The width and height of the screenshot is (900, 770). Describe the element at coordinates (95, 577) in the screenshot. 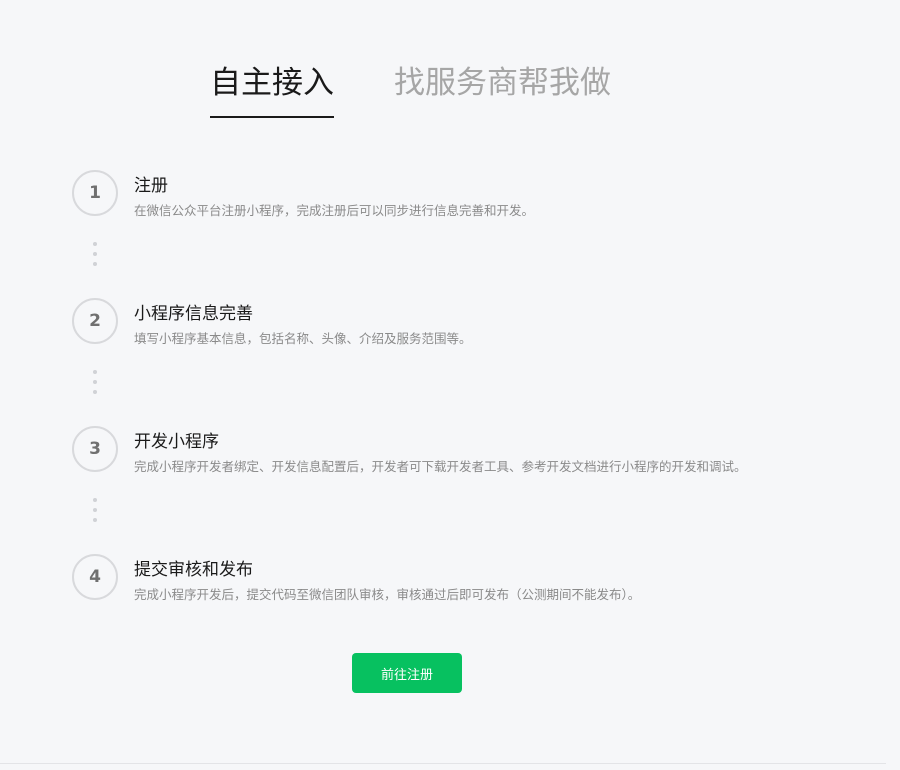

I see `step-number-badge: 4` at that location.